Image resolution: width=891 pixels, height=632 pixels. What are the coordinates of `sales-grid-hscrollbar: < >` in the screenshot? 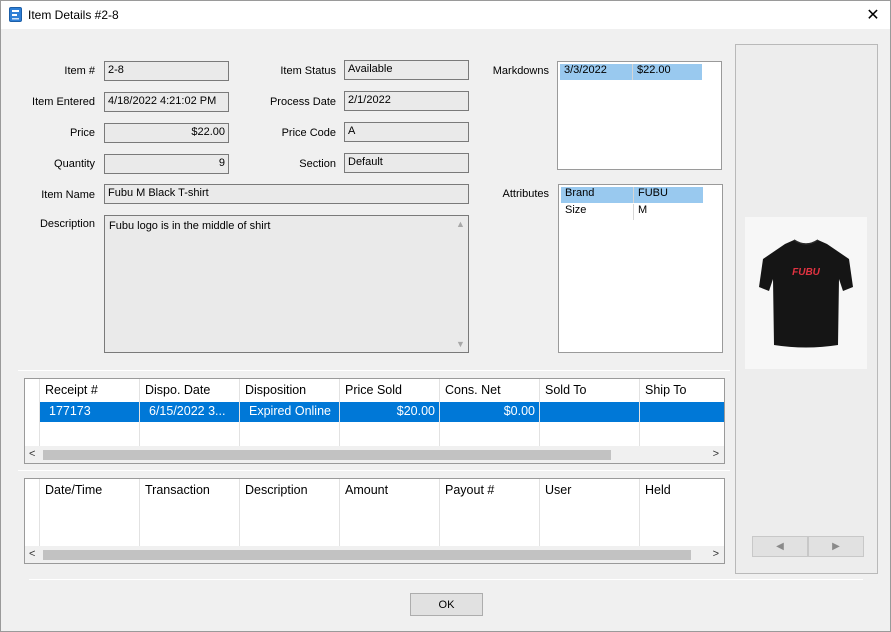 It's located at (374, 454).